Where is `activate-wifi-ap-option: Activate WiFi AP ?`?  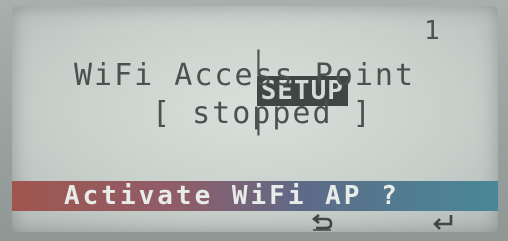
activate-wifi-ap-option: Activate WiFi AP ? is located at coordinates (232, 196).